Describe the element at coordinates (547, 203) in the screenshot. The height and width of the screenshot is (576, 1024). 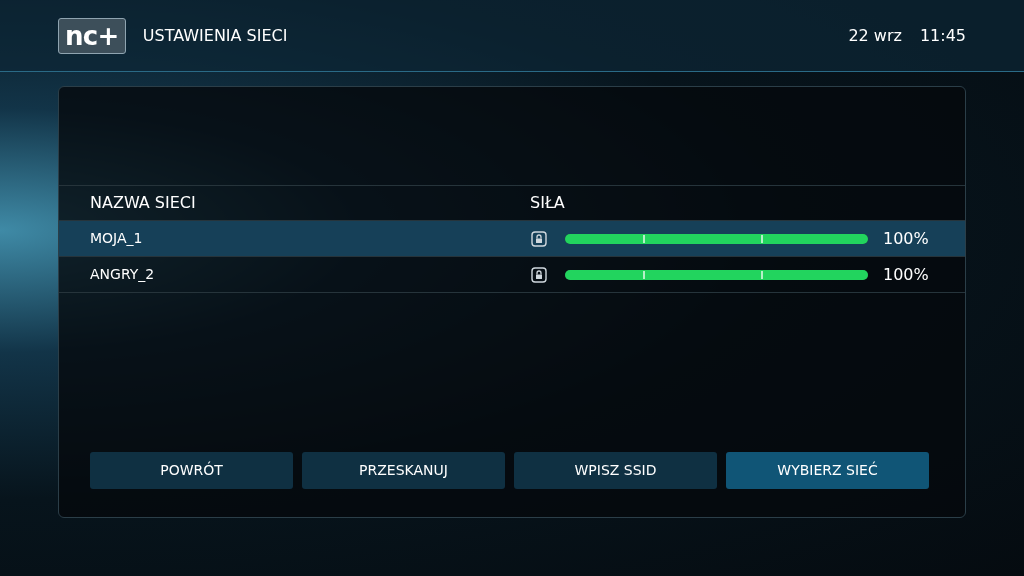
I see `column-header: SIŁA` at that location.